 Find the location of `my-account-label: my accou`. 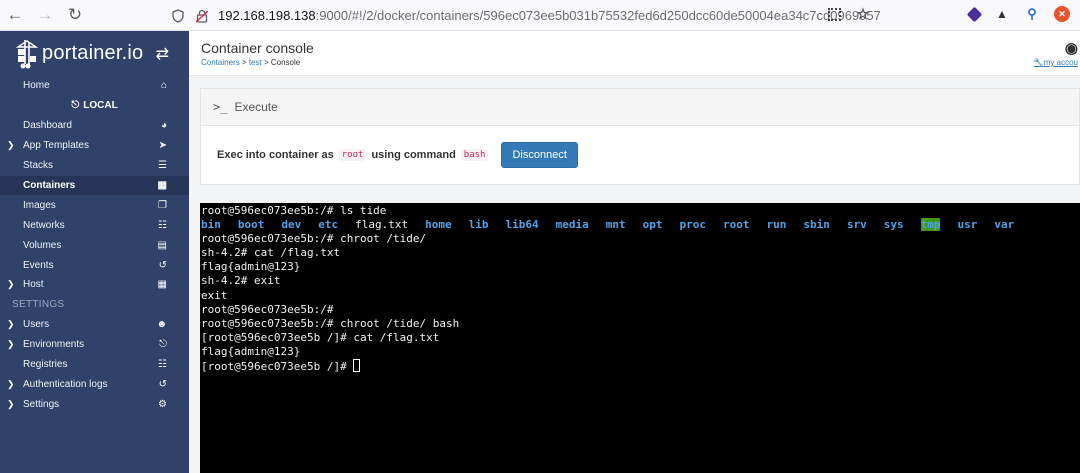

my-account-label: my accou is located at coordinates (1060, 62).